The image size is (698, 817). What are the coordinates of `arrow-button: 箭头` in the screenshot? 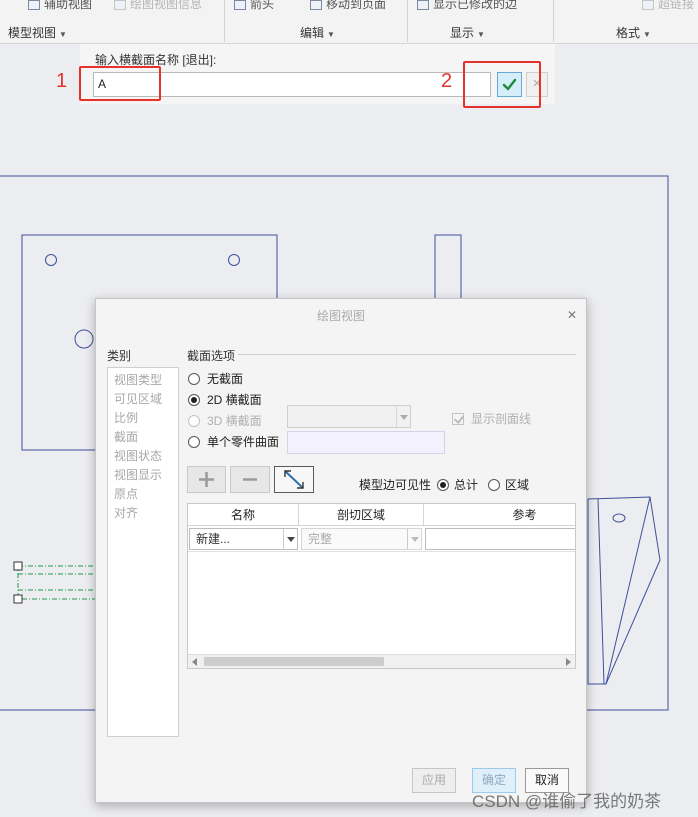 It's located at (254, 6).